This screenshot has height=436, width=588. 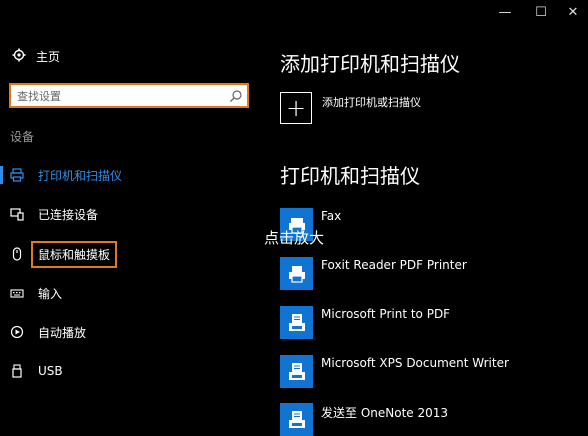 What do you see at coordinates (294, 237) in the screenshot?
I see `zoom-overlay-text: 点击放大` at bounding box center [294, 237].